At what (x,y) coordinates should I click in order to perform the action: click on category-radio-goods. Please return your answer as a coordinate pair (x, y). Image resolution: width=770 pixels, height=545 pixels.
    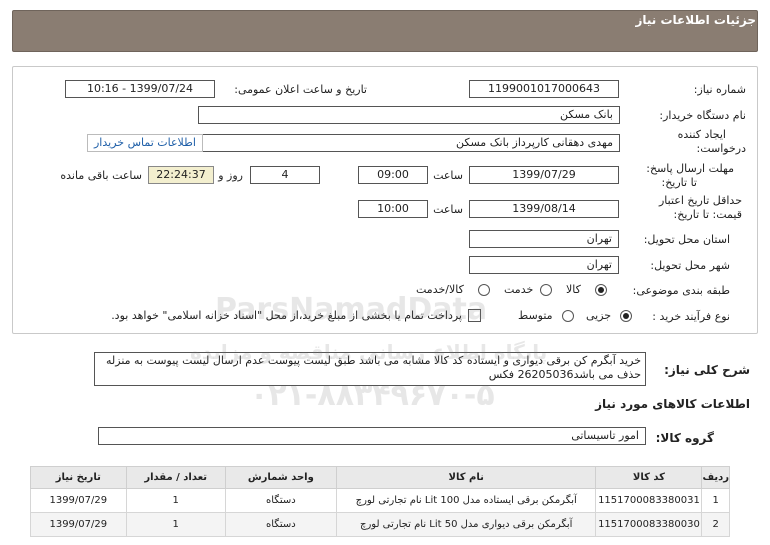
    Looking at the image, I should click on (601, 290).